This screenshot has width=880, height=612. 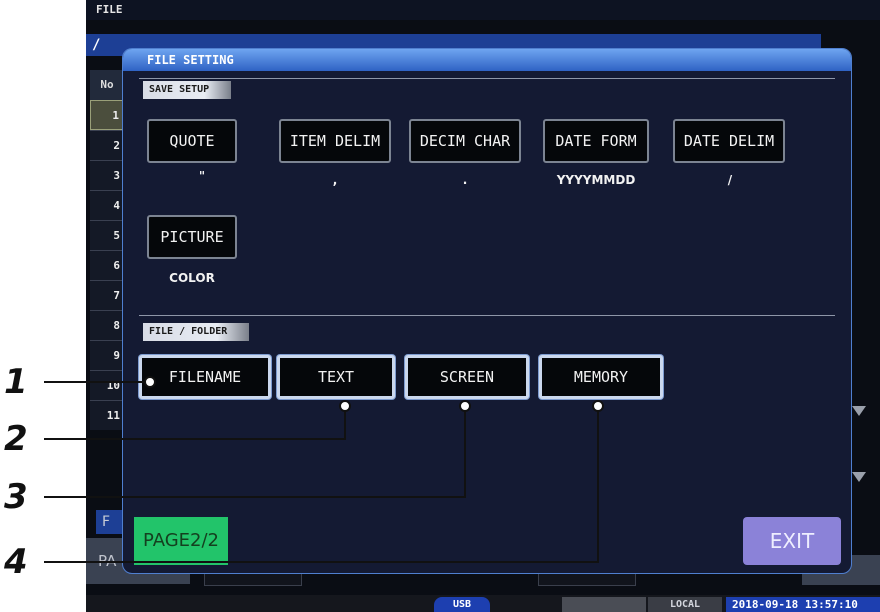 I want to click on callout-number-4: 4, so click(x=16, y=562).